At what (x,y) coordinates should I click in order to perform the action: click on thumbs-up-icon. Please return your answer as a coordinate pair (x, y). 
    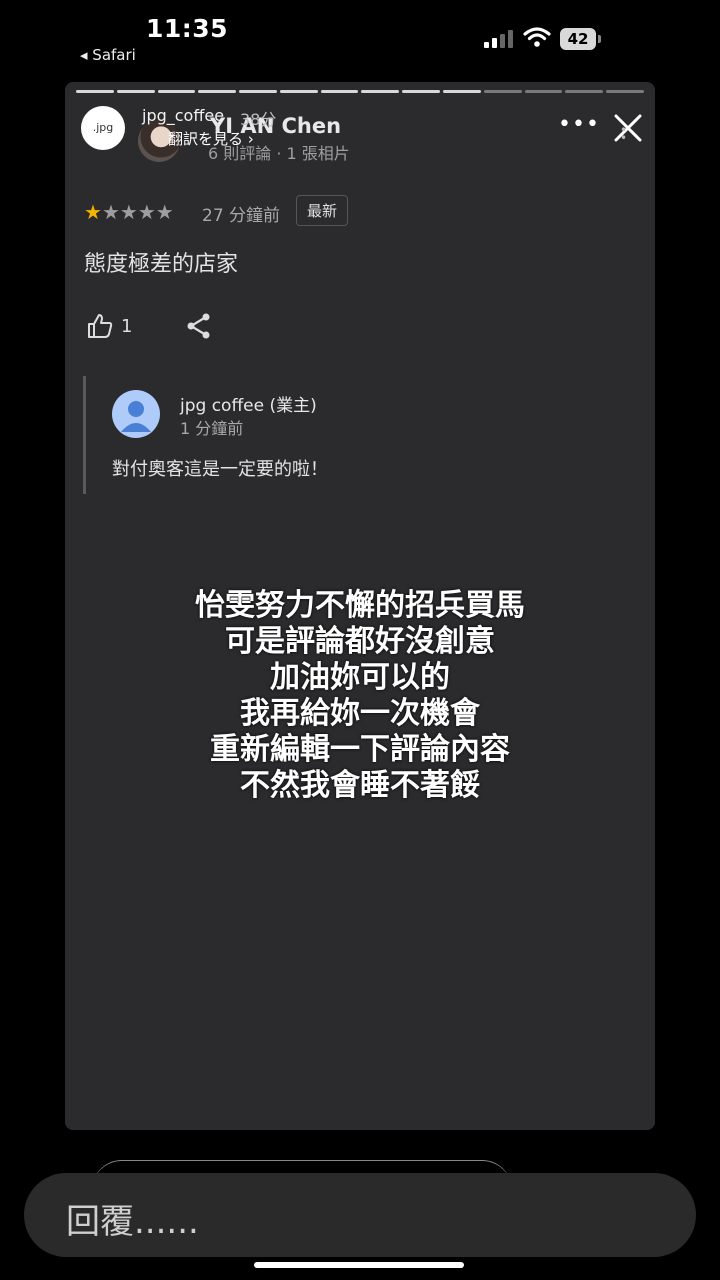
    Looking at the image, I should click on (100, 326).